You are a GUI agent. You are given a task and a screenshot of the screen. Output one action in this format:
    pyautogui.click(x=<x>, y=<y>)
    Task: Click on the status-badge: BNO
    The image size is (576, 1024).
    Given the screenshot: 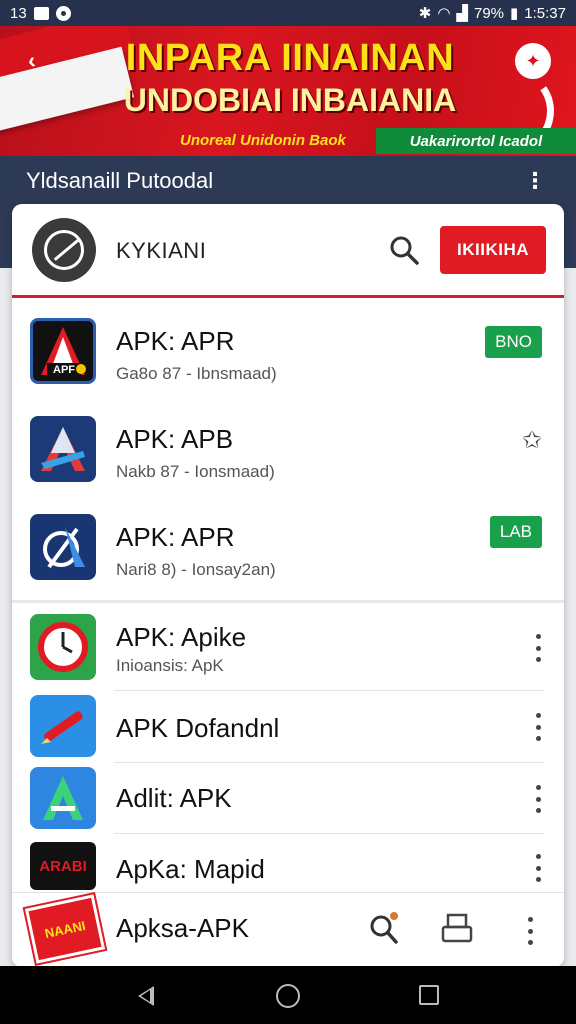 What is the action you would take?
    pyautogui.click(x=513, y=342)
    